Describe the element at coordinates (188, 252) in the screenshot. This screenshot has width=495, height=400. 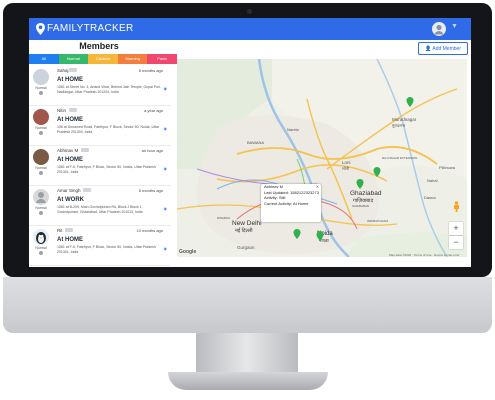
I see `google-logo: Google` at that location.